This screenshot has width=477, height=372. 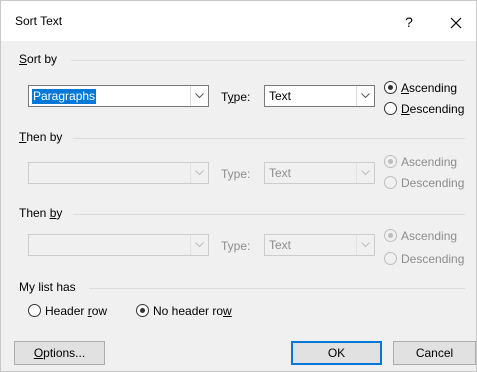 I want to click on sort-by-divider, so click(x=268, y=60).